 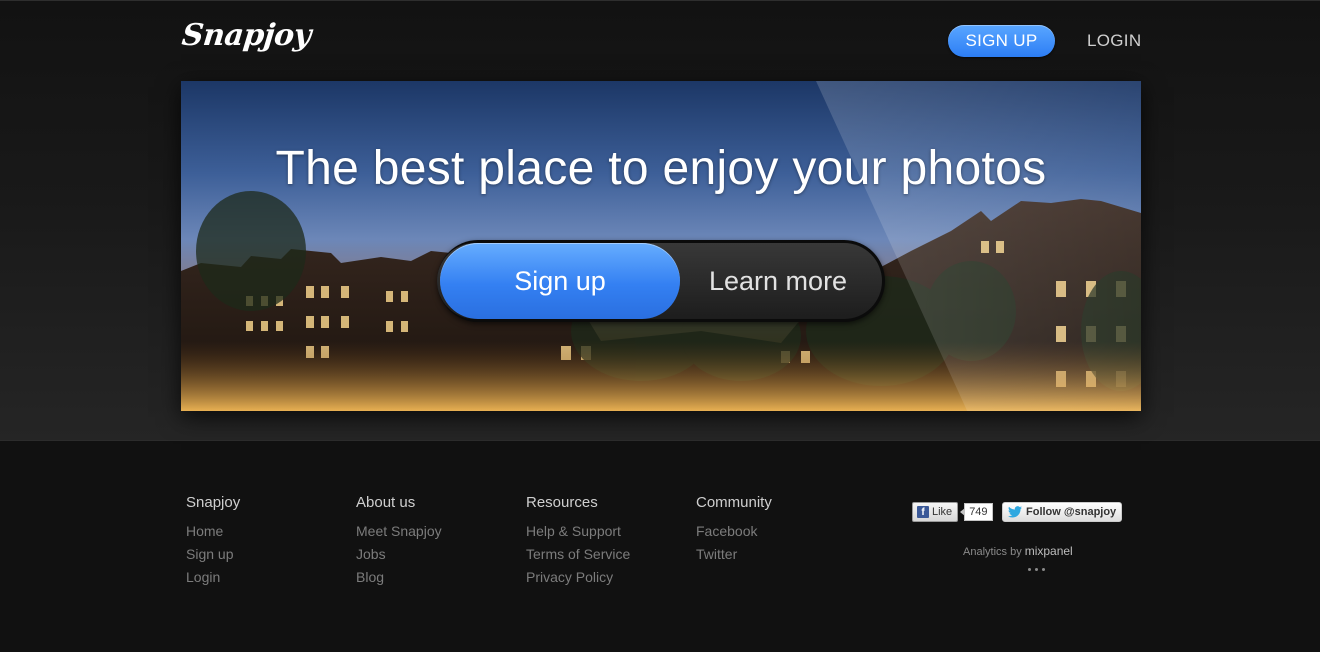 I want to click on analytics-credit: Analytics by mixpanel, so click(x=1018, y=551).